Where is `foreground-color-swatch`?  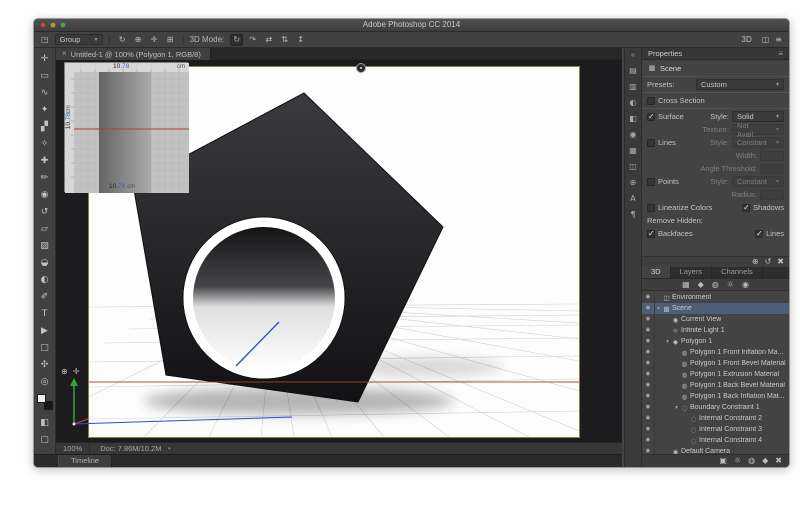
foreground-color-swatch is located at coordinates (41, 398).